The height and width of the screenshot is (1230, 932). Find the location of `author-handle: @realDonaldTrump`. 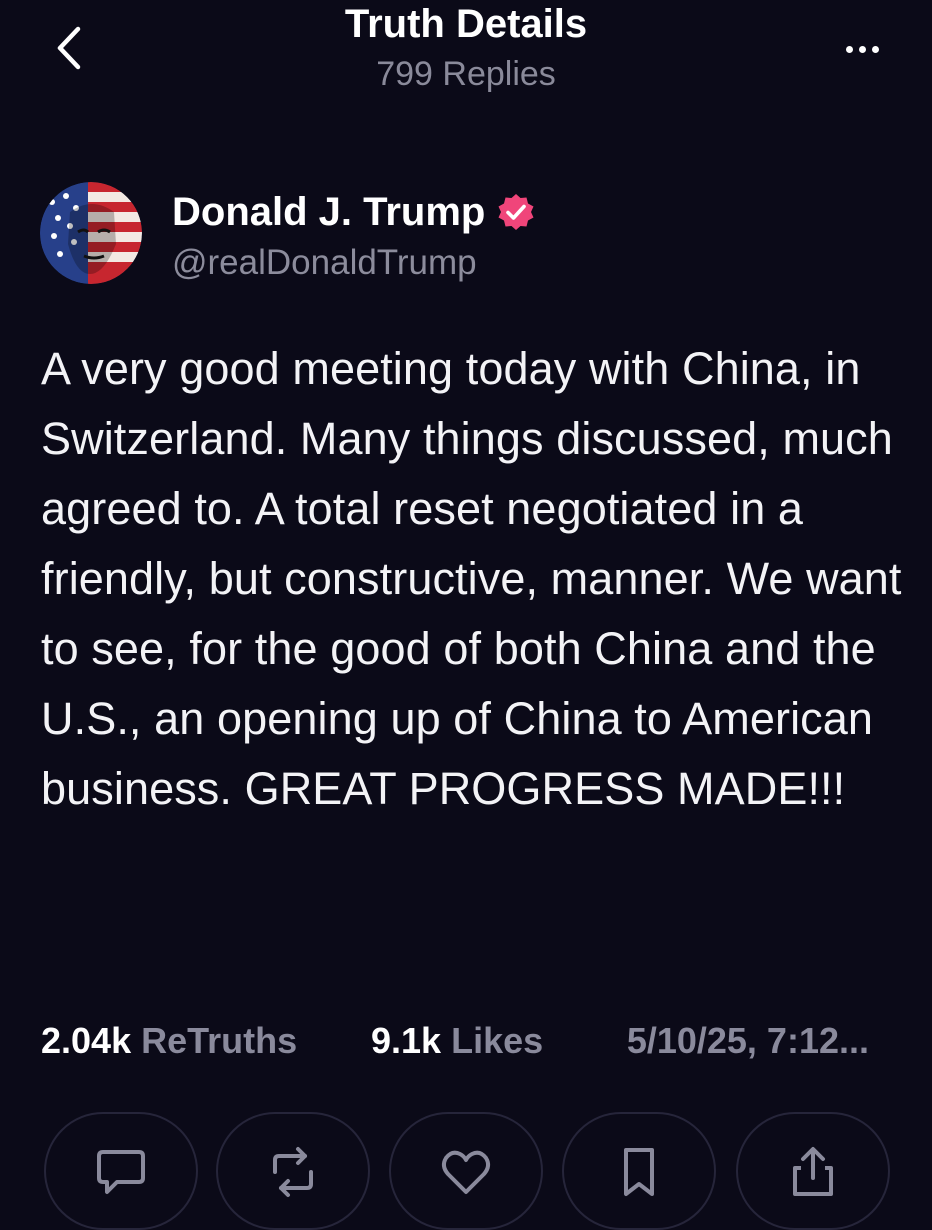

author-handle: @realDonaldTrump is located at coordinates (324, 263).